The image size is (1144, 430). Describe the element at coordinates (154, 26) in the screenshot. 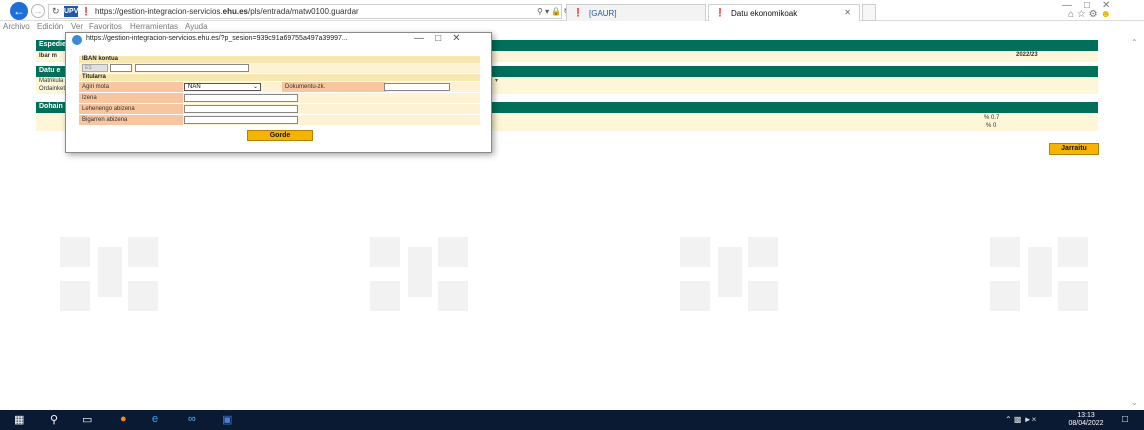

I see `menu-herramientas: Herramientas` at that location.